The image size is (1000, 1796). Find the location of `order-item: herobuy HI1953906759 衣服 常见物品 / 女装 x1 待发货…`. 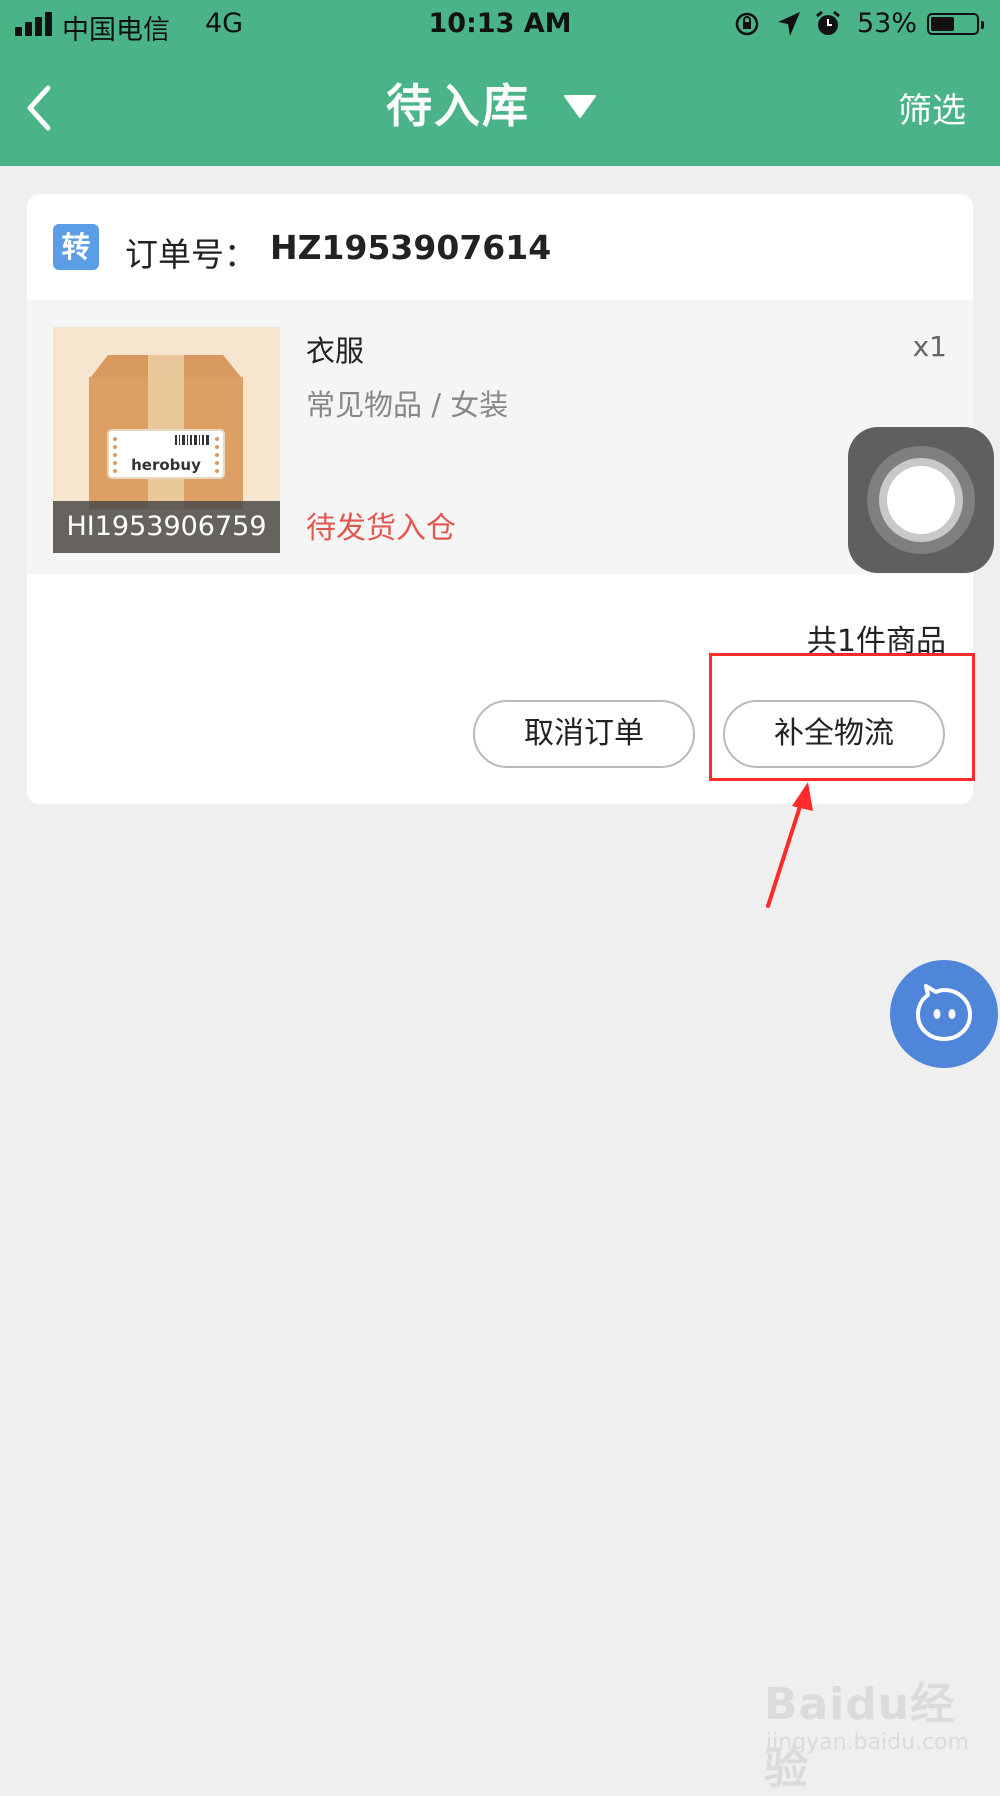

order-item: herobuy HI1953906759 衣服 常见物品 / 女装 x1 待发货… is located at coordinates (500, 437).